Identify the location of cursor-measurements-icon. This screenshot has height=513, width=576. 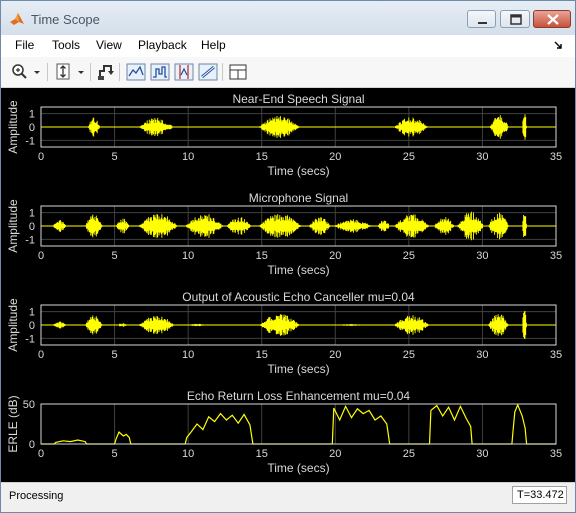
(184, 72).